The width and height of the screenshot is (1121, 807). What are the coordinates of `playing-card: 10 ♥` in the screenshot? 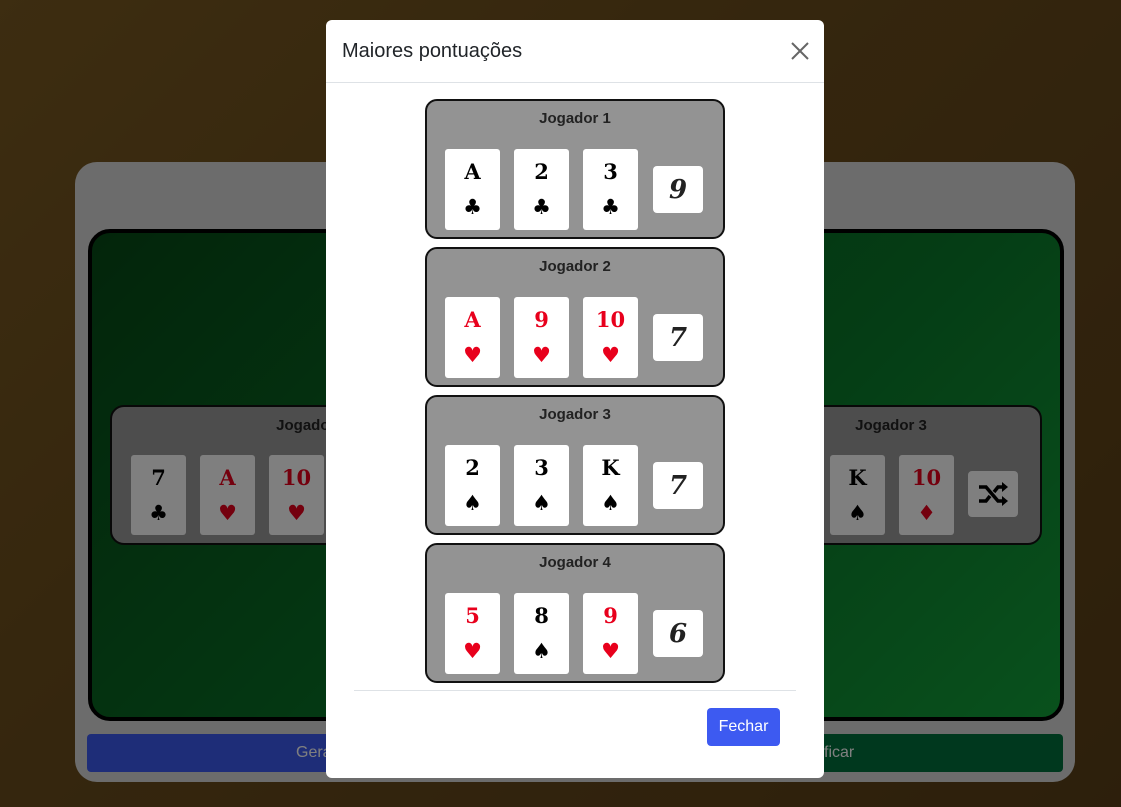 It's located at (610, 337).